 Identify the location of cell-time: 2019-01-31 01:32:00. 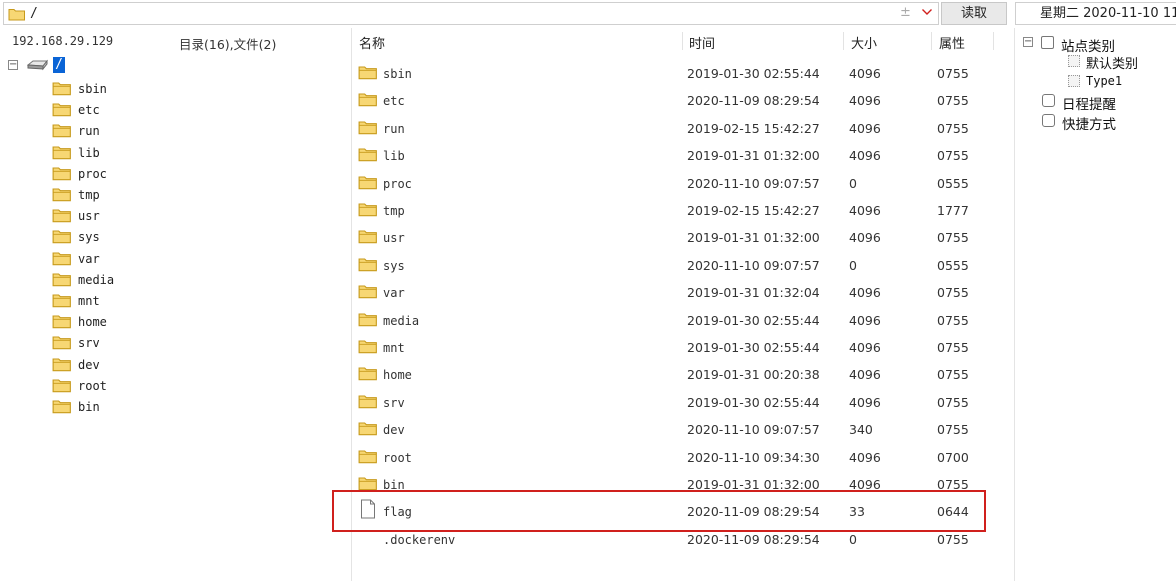
(753, 156).